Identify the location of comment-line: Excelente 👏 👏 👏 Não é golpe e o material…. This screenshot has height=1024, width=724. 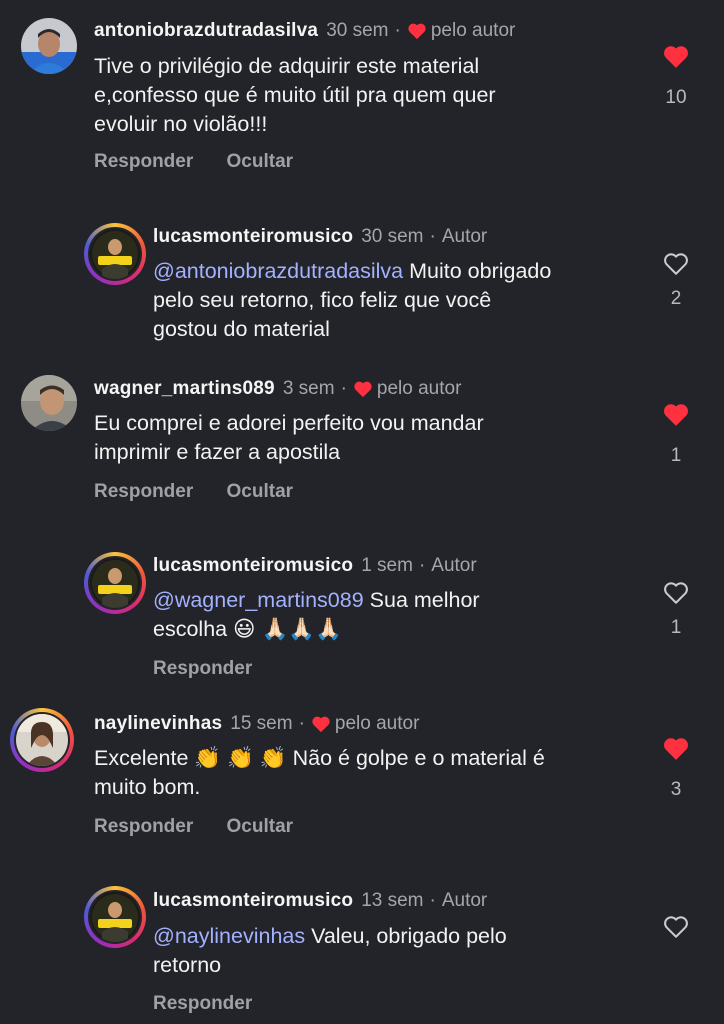
(319, 758).